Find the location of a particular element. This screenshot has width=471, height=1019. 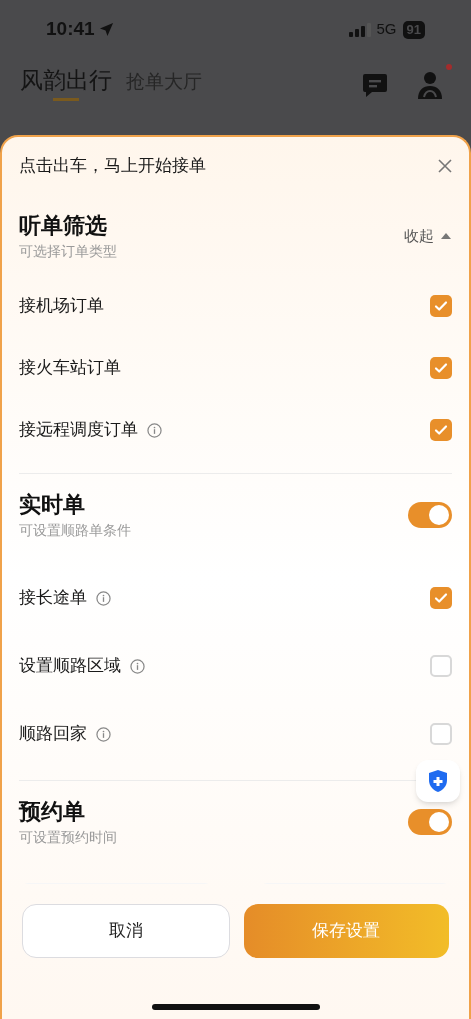

shield-icon is located at coordinates (438, 781).